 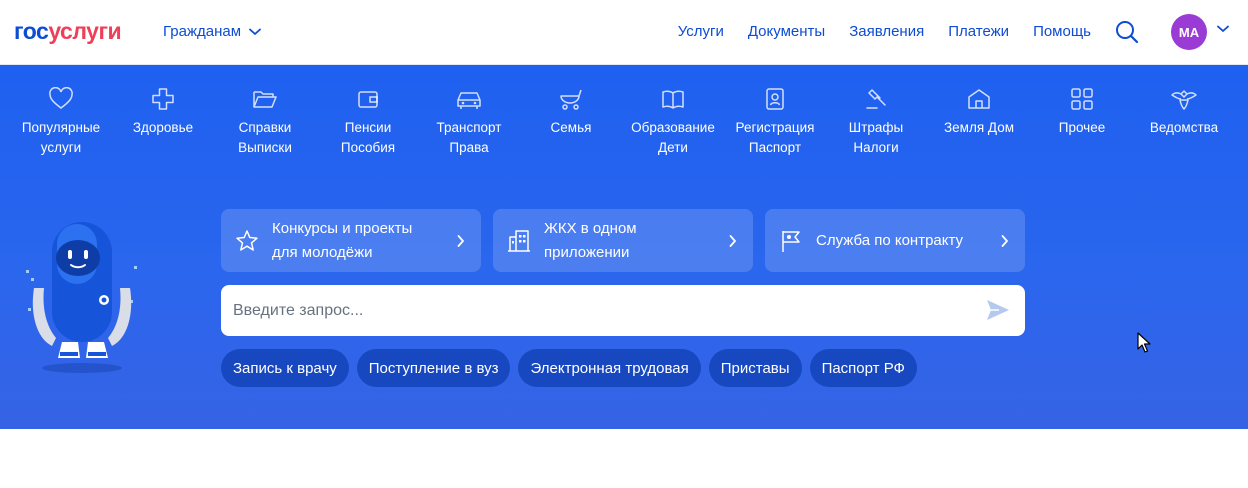 I want to click on category-sublabel: услуги, so click(x=61, y=147).